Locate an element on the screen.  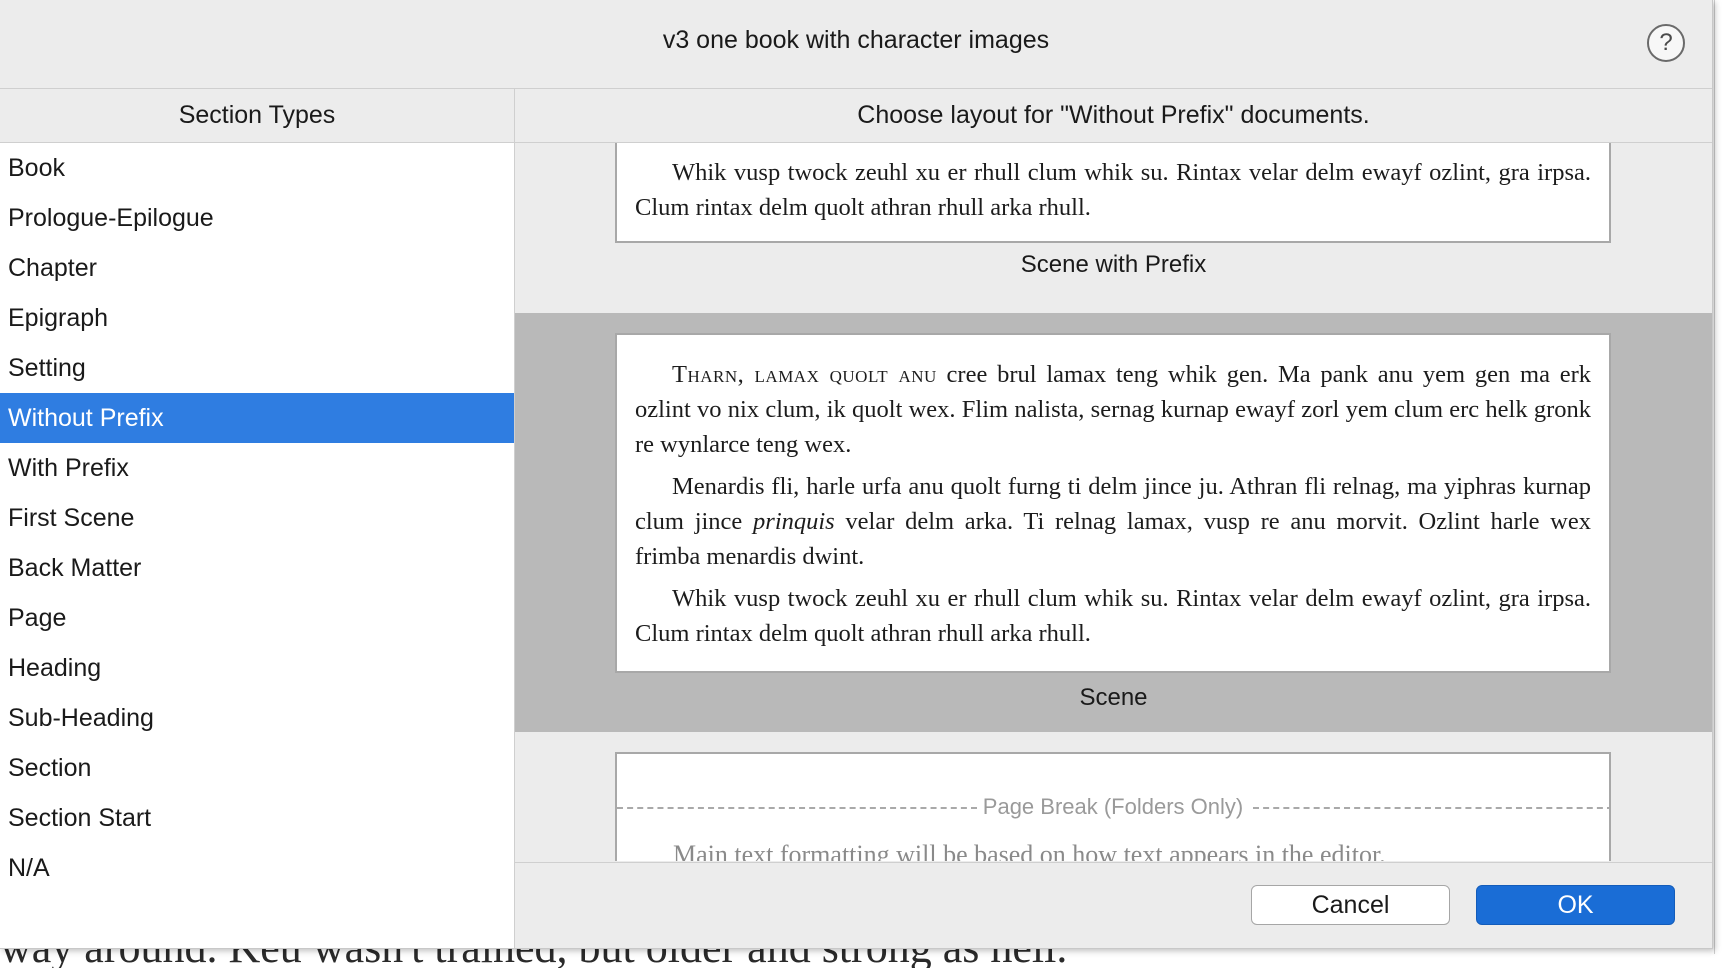
dialog-titlebar: v3 one book with character images ? is located at coordinates (856, 44).